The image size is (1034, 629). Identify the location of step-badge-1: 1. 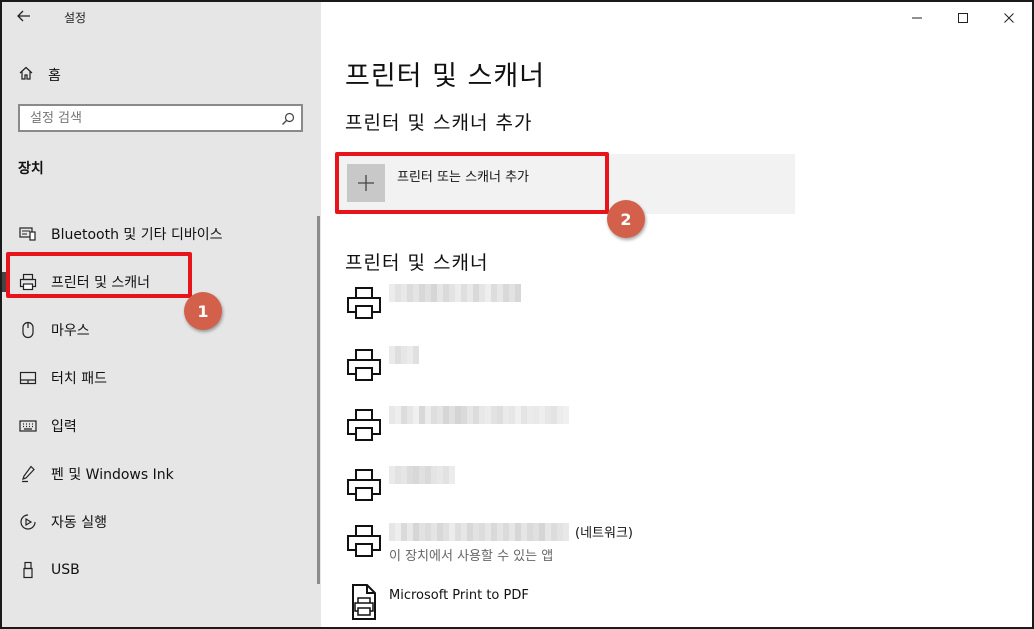
(203, 311).